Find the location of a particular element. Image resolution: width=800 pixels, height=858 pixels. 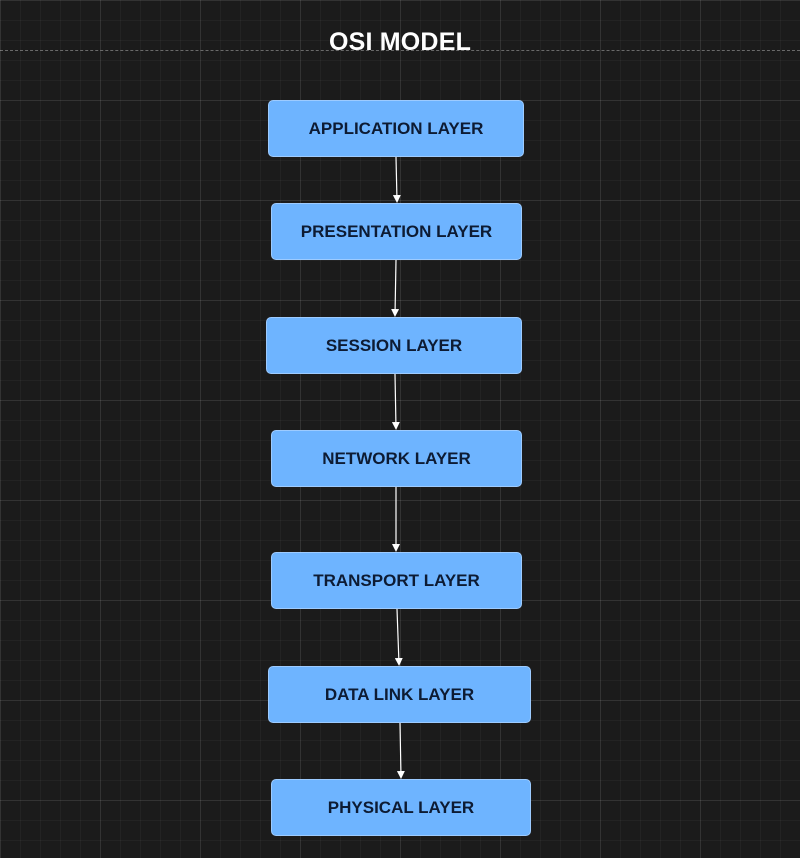

node-presentation-layer: PRESENTATION LAYER is located at coordinates (396, 231).